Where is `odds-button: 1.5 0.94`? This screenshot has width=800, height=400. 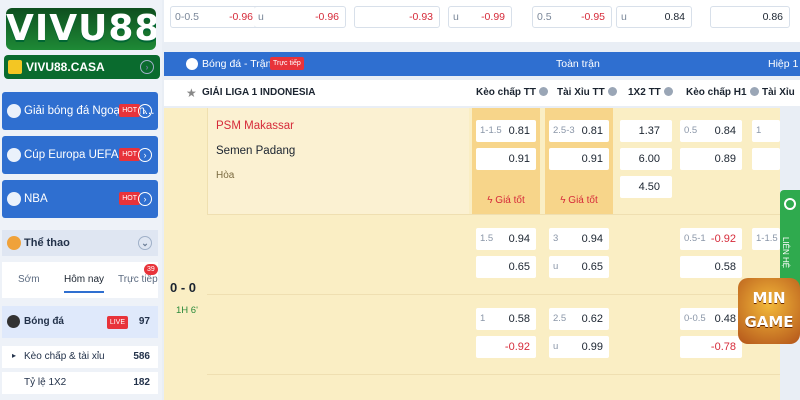 odds-button: 1.5 0.94 is located at coordinates (506, 239).